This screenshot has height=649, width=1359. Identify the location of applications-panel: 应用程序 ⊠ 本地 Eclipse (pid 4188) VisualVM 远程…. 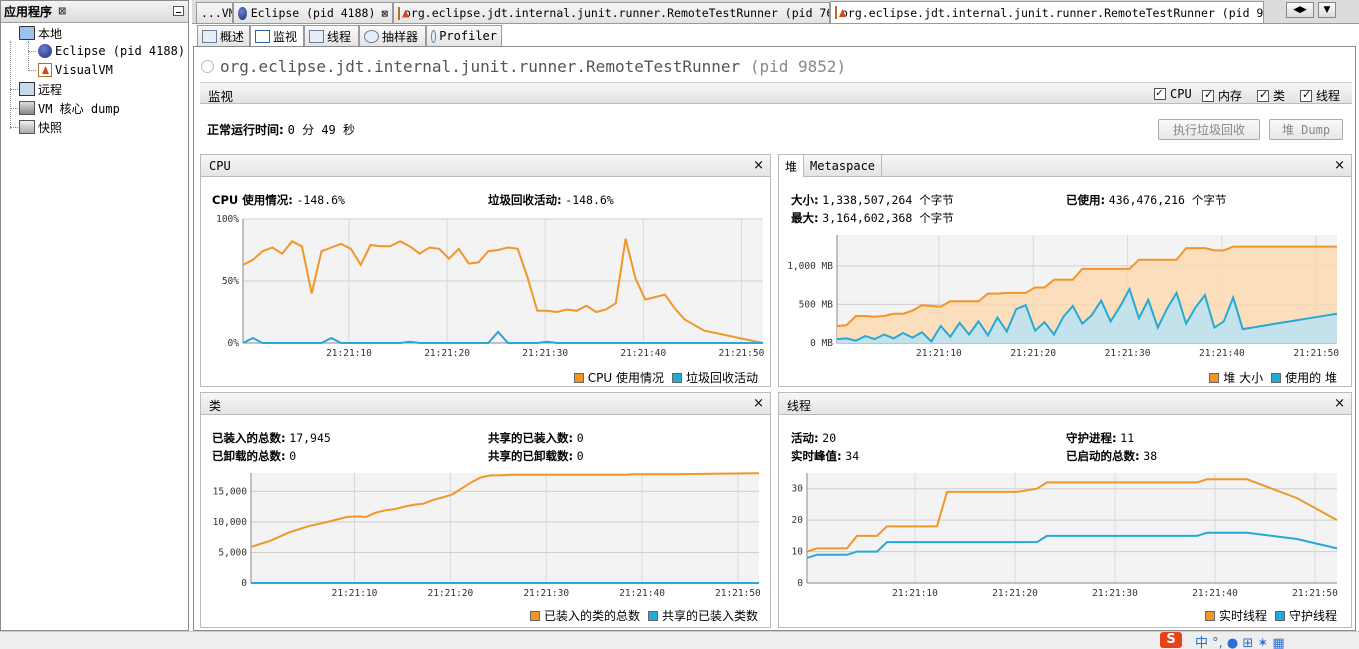
(94, 315).